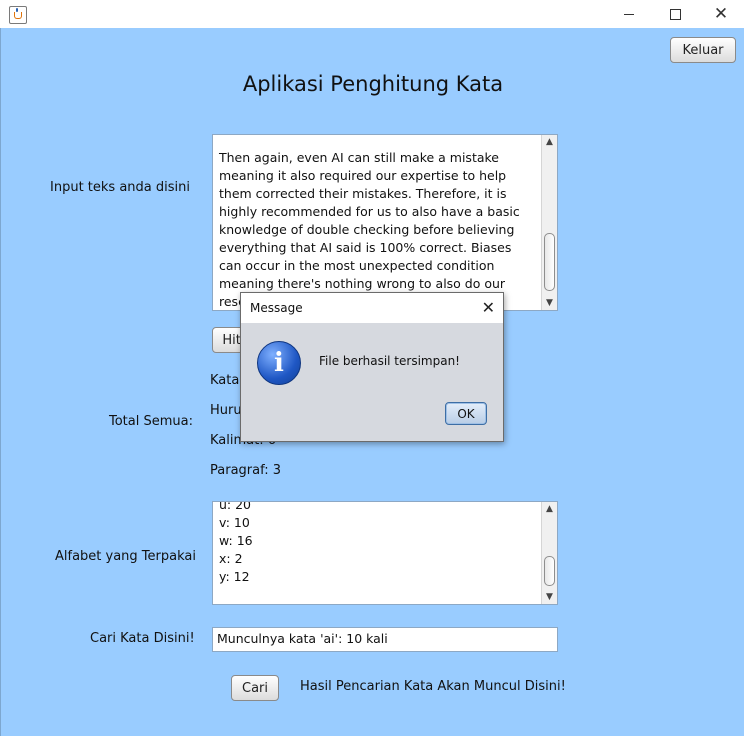 The width and height of the screenshot is (744, 736). Describe the element at coordinates (142, 638) in the screenshot. I see `search-label: Cari Kata Disini!` at that location.